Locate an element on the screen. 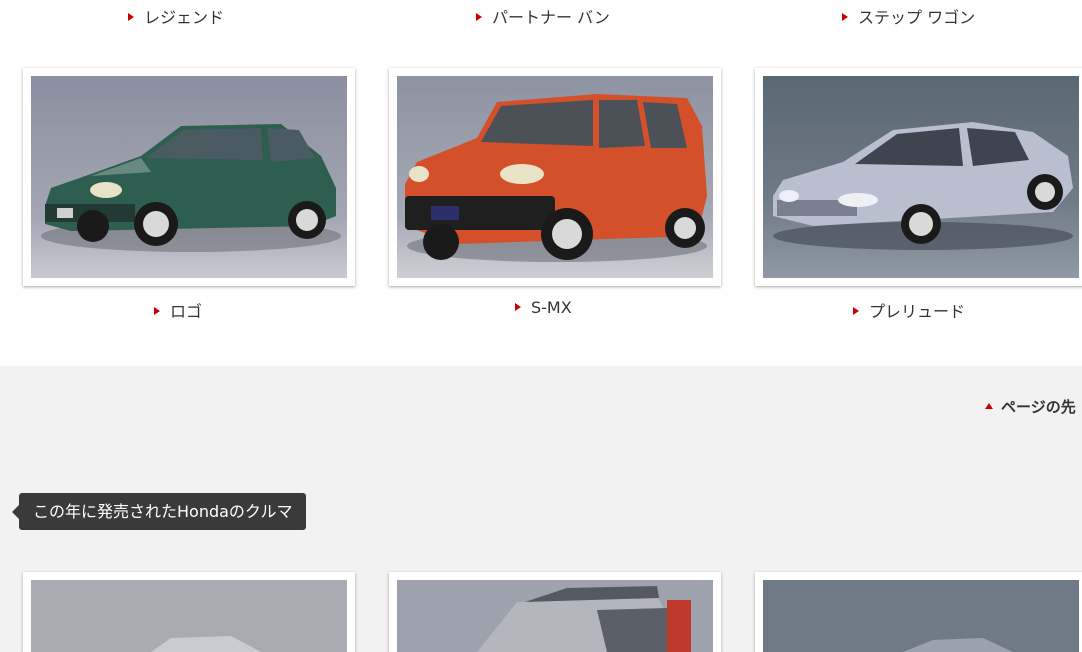 The width and height of the screenshot is (1082, 652). car-link-prelude: プレリュード is located at coordinates (909, 310).